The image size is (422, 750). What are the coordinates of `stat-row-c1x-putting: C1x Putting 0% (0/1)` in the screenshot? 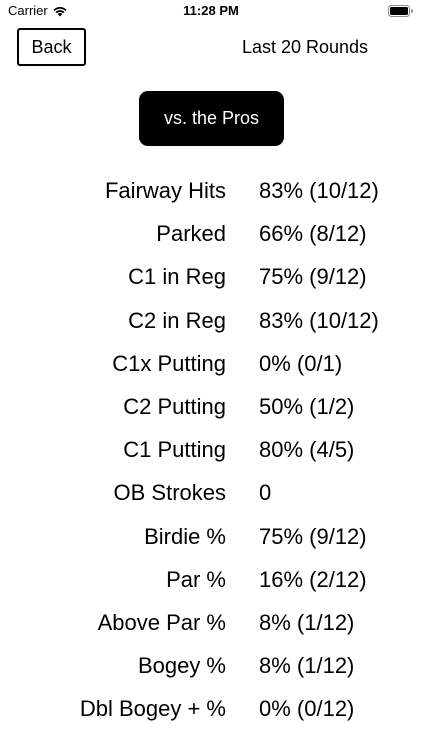 It's located at (211, 364).